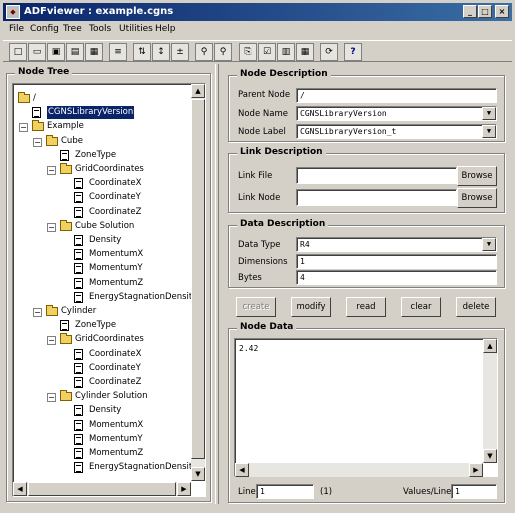 Image resolution: width=515 pixels, height=513 pixels. What do you see at coordinates (376, 175) in the screenshot?
I see `link-file-field` at bounding box center [376, 175].